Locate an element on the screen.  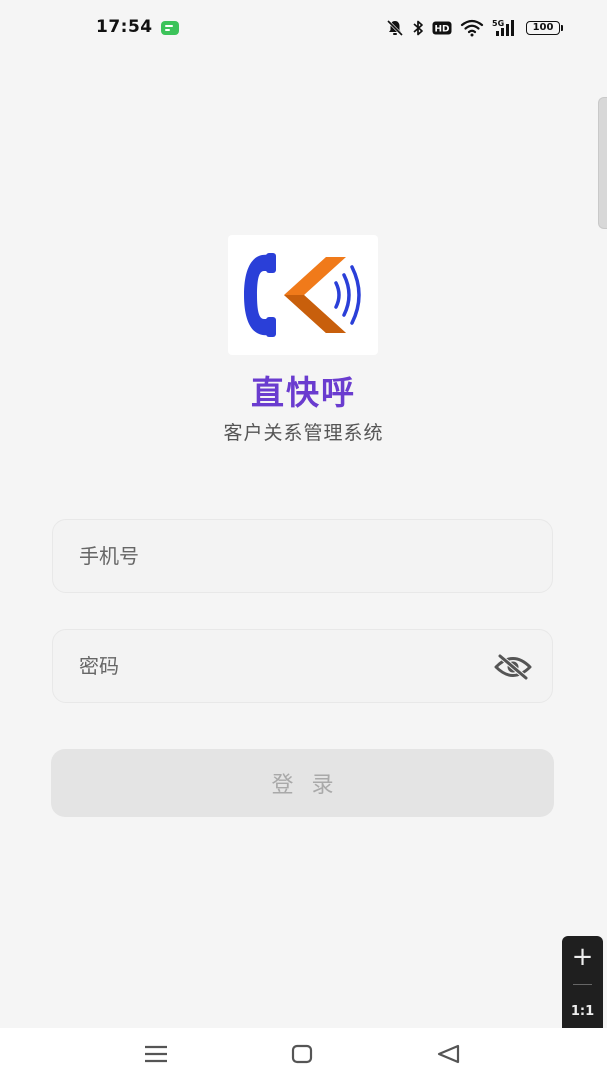
password-field is located at coordinates (302, 666).